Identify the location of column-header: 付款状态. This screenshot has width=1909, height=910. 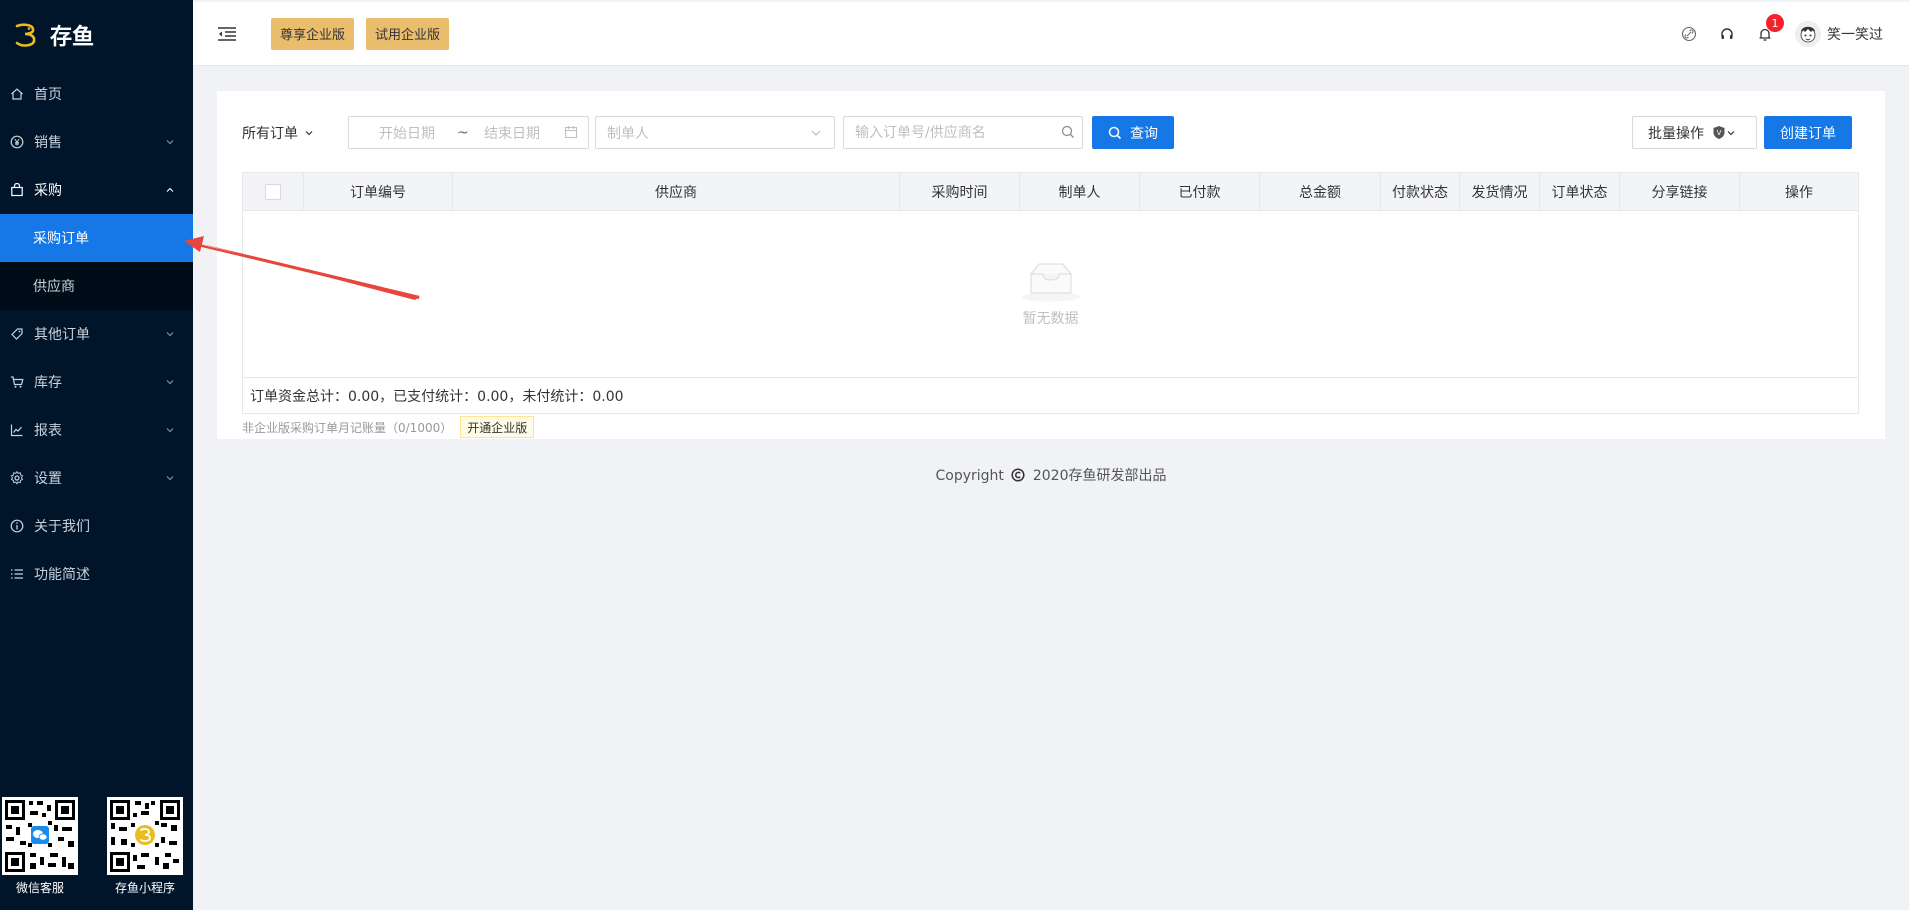
(1420, 191).